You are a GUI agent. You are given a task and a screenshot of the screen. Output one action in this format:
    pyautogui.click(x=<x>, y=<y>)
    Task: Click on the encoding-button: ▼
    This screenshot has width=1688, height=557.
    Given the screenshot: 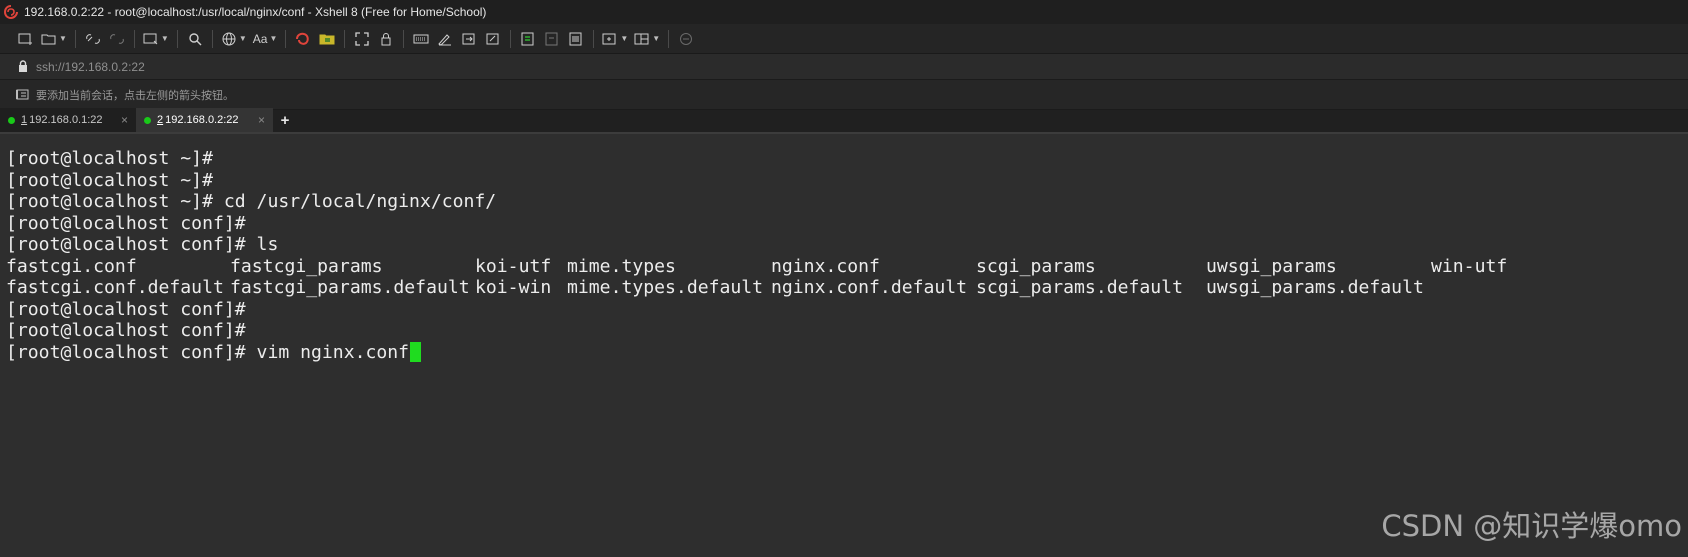 What is the action you would take?
    pyautogui.click(x=234, y=39)
    